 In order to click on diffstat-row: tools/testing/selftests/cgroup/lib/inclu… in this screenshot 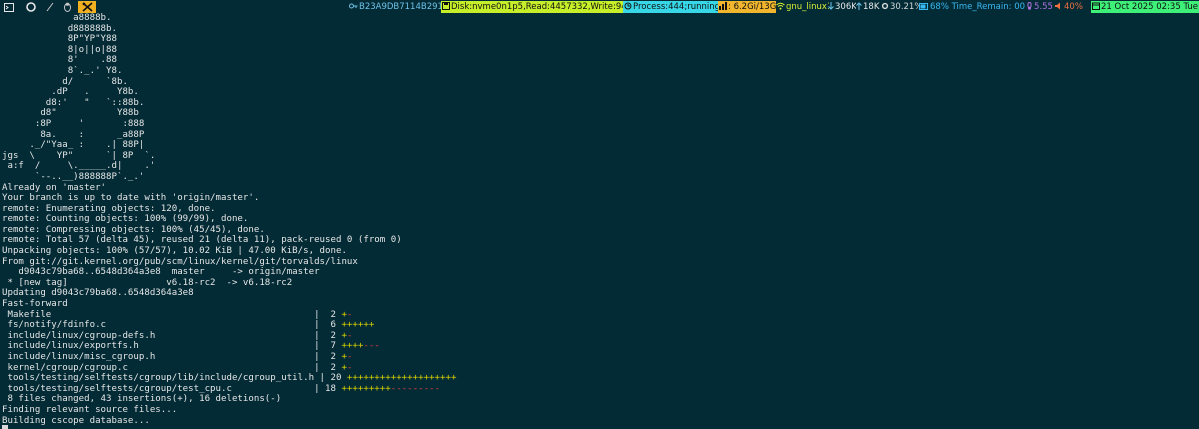, I will do `click(599, 378)`.